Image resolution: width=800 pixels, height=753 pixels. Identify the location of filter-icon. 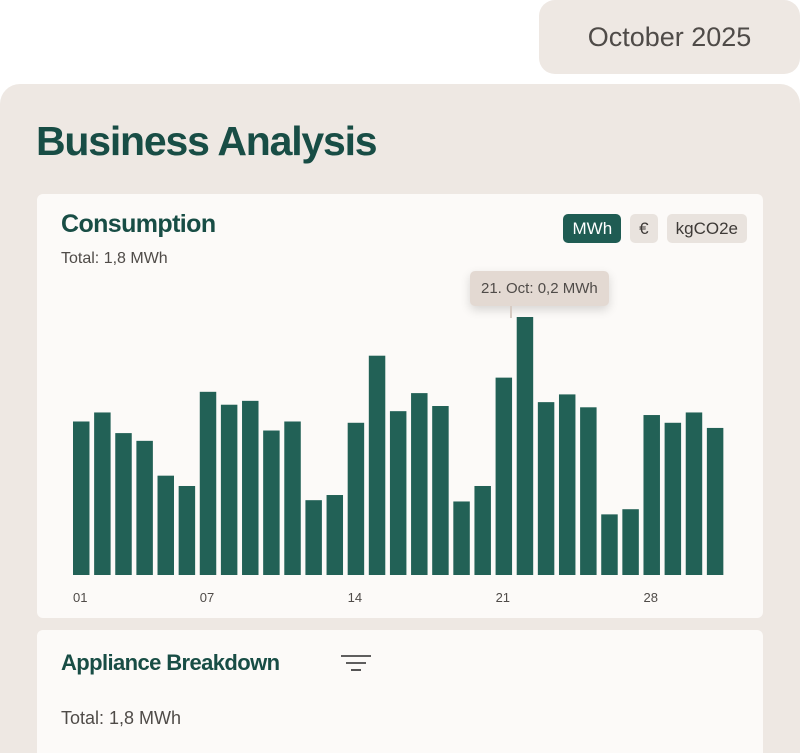
(356, 663).